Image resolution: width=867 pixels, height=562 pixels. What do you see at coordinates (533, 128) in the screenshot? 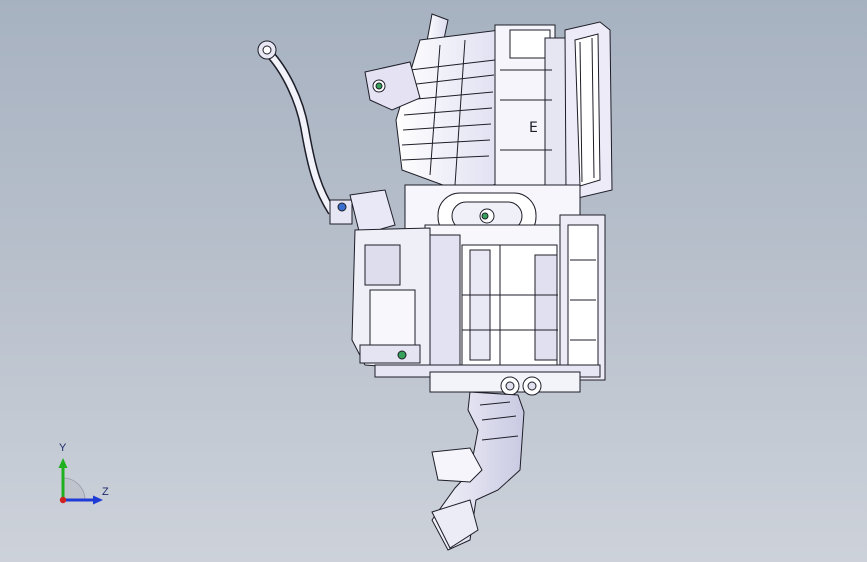
I see `svg-text: E` at bounding box center [533, 128].